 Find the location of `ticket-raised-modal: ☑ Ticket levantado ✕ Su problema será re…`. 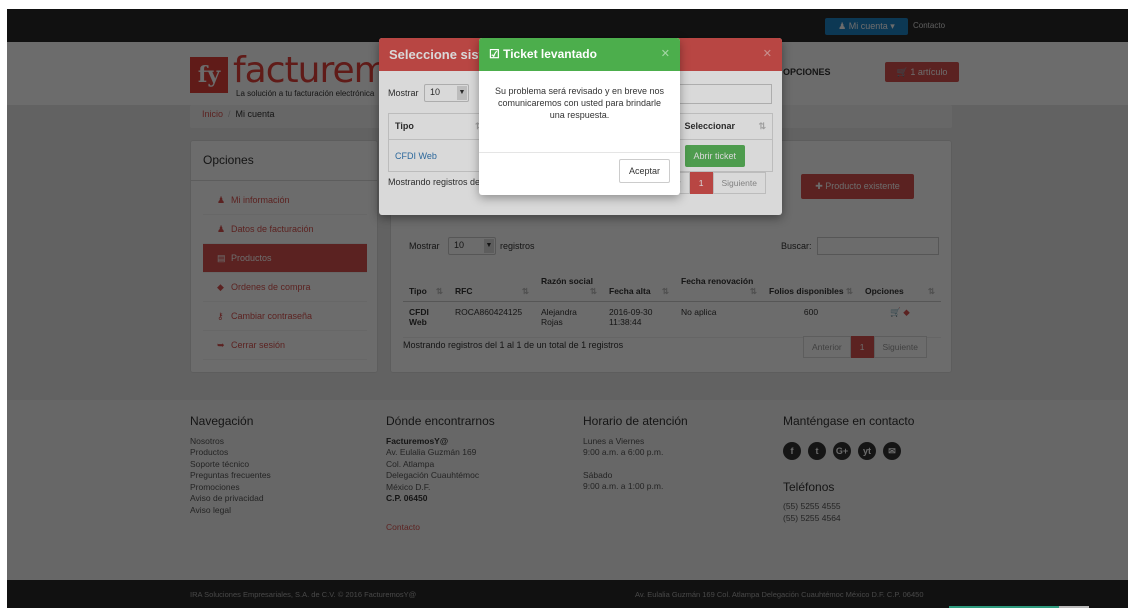

ticket-raised-modal: ☑ Ticket levantado ✕ Su problema será re… is located at coordinates (579, 116).